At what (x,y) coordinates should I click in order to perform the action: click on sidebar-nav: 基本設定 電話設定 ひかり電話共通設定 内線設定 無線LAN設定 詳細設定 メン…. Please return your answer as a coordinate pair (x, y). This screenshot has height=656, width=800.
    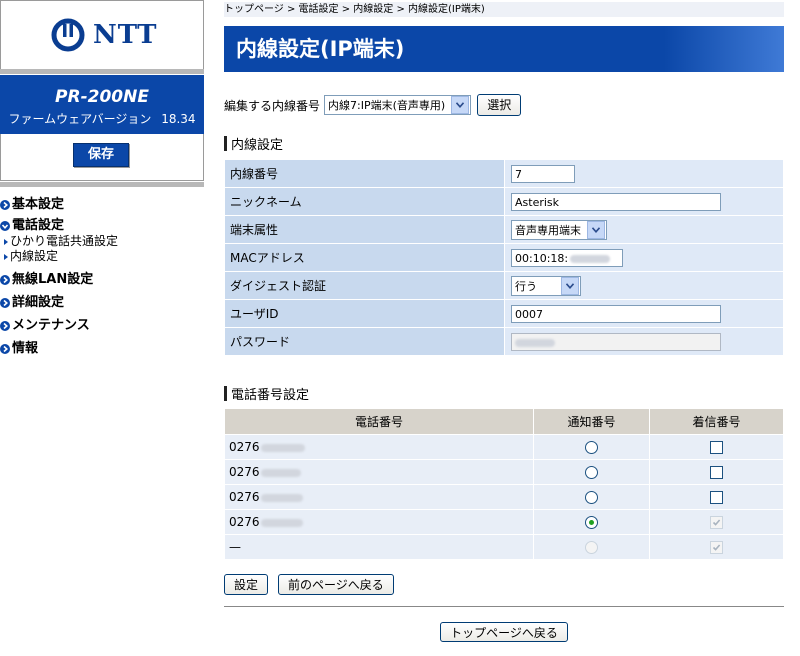
    Looking at the image, I should click on (102, 276).